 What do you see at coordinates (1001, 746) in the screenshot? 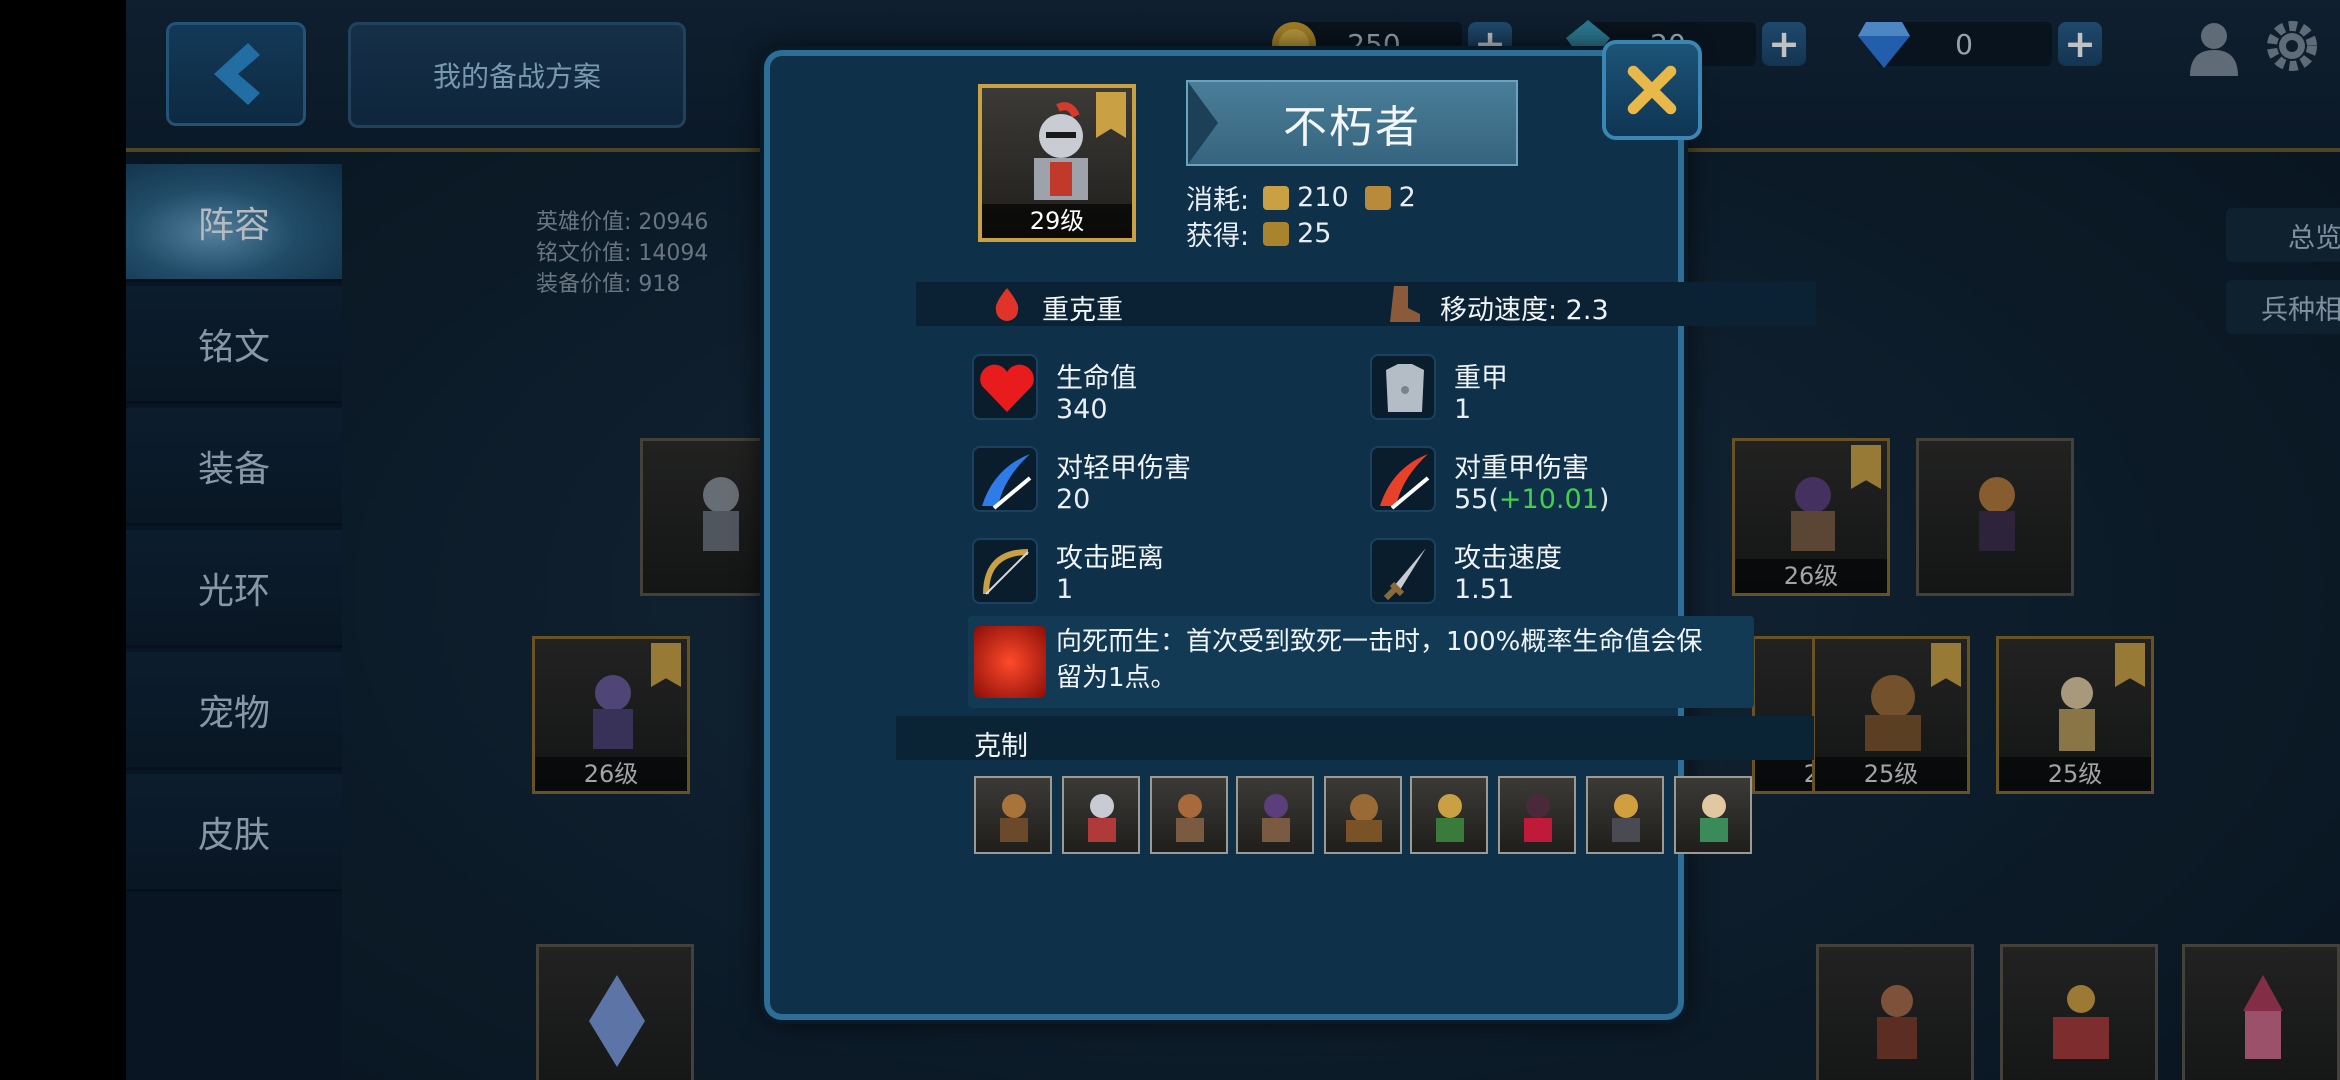
I see `counter-title: 克制` at bounding box center [1001, 746].